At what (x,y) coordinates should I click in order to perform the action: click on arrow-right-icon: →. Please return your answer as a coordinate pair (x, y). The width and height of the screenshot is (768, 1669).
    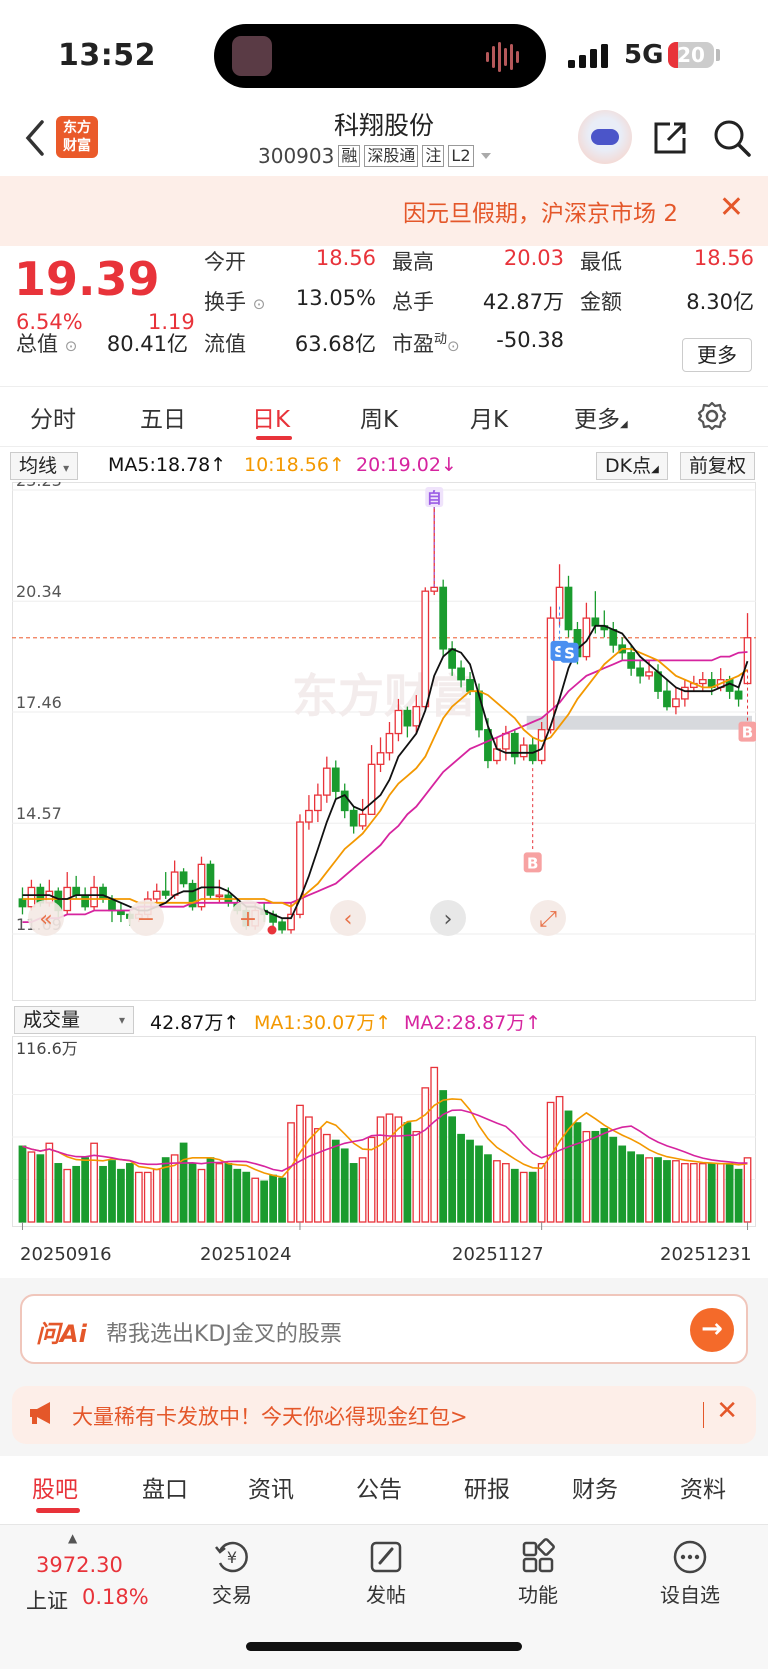
    Looking at the image, I should click on (712, 1330).